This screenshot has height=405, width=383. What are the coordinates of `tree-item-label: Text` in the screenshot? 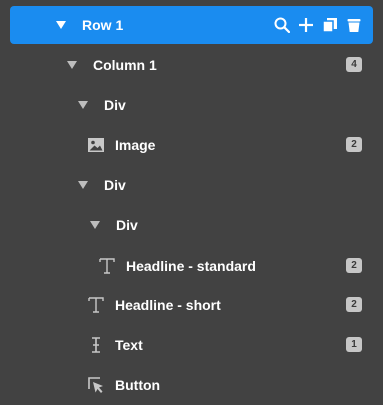 It's located at (129, 345).